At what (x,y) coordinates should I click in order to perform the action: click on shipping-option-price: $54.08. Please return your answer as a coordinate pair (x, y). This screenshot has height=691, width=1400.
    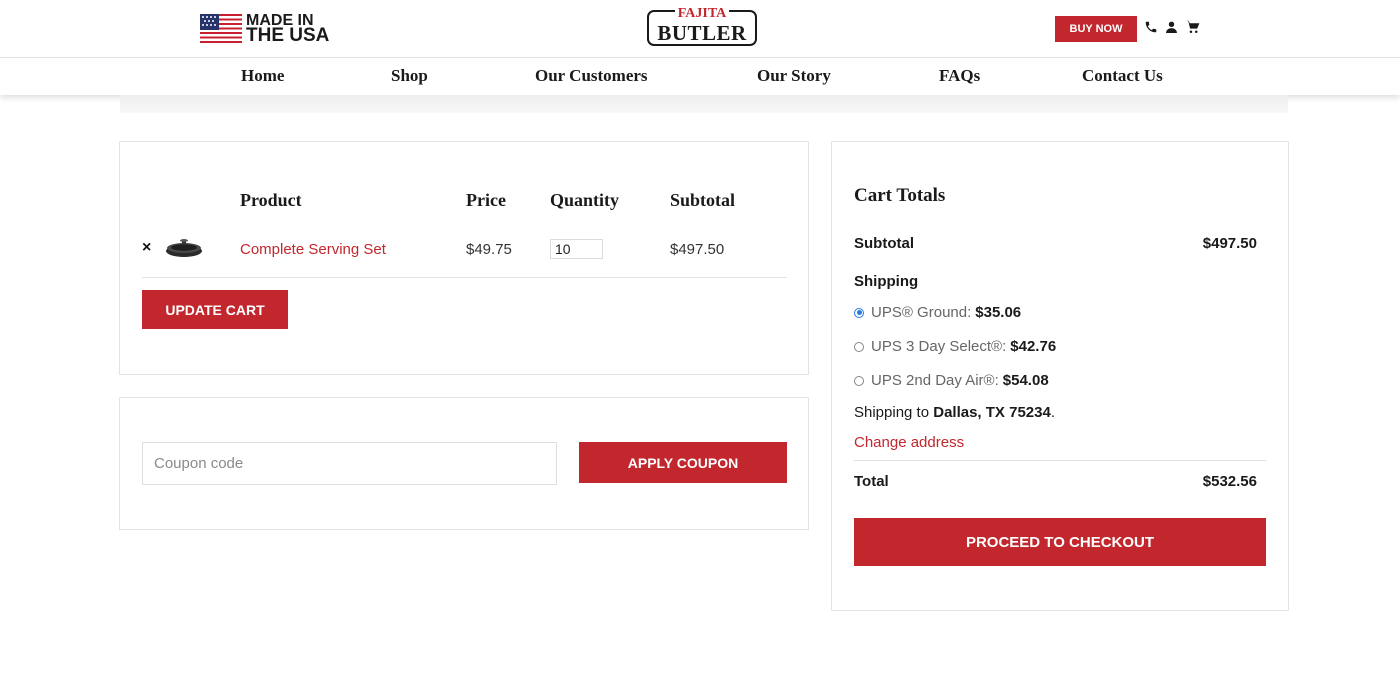
    Looking at the image, I should click on (1025, 380).